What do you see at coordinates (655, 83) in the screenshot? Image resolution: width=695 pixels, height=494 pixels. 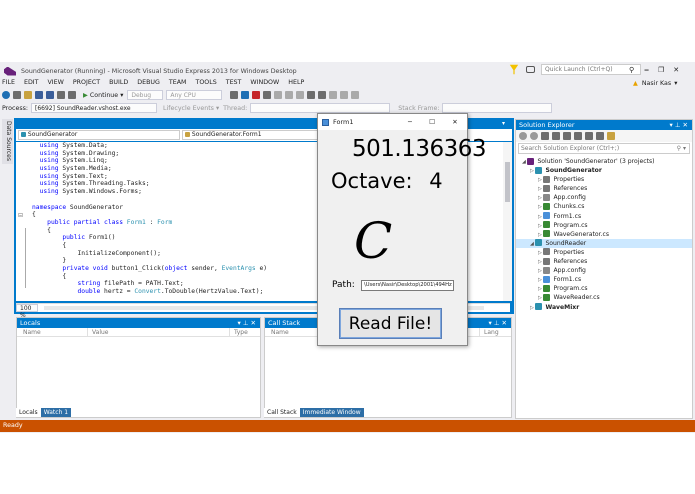 I see `user-area: ▲ Nasir Kas ▾` at bounding box center [655, 83].